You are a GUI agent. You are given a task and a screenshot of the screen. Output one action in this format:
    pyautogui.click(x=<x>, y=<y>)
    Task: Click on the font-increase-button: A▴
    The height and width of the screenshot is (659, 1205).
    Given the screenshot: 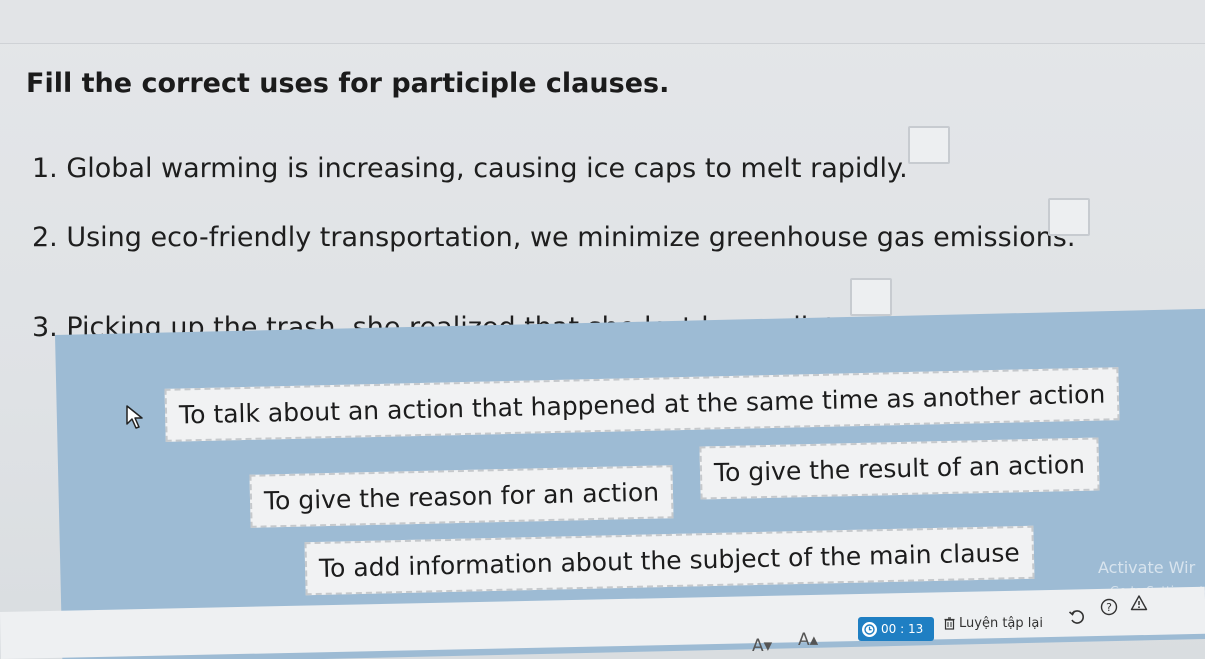 What is the action you would take?
    pyautogui.click(x=808, y=640)
    